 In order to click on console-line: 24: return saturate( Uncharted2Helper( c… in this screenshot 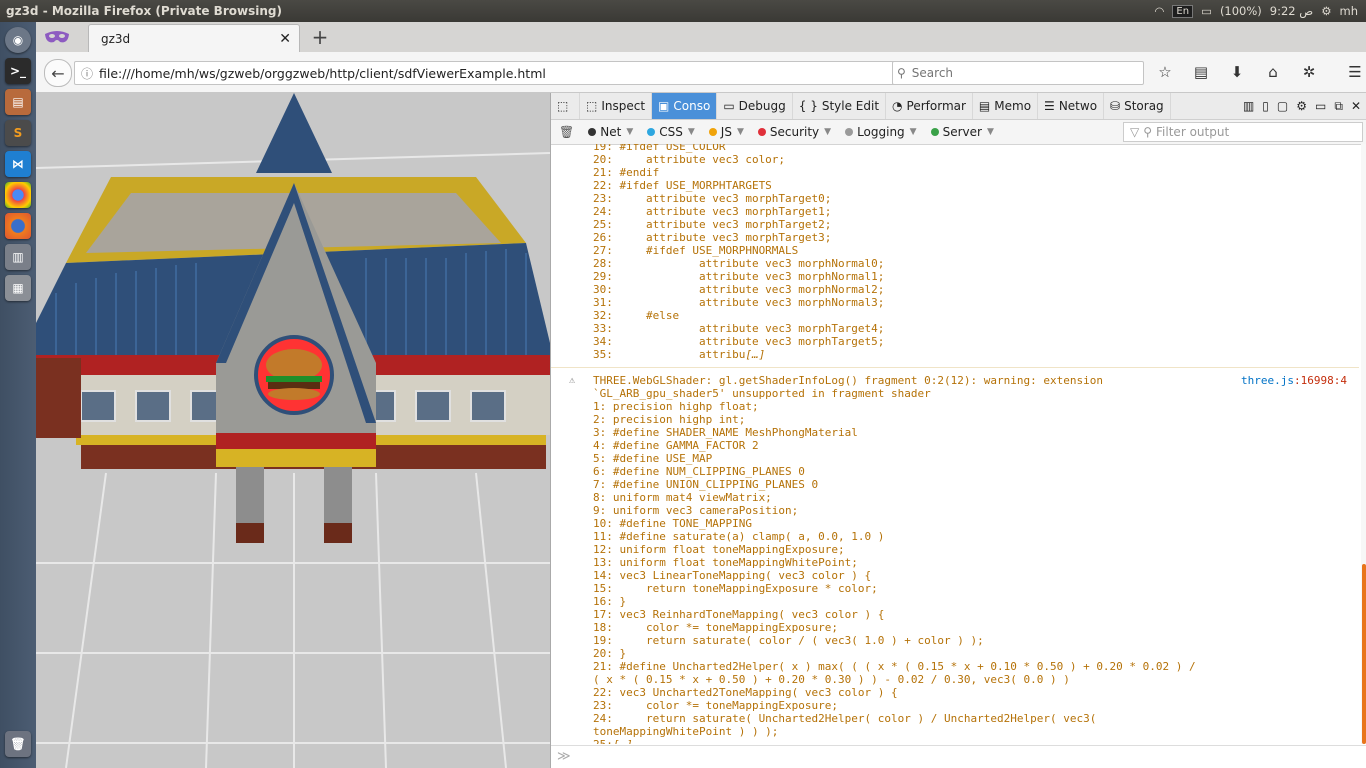, I will do `click(845, 718)`.